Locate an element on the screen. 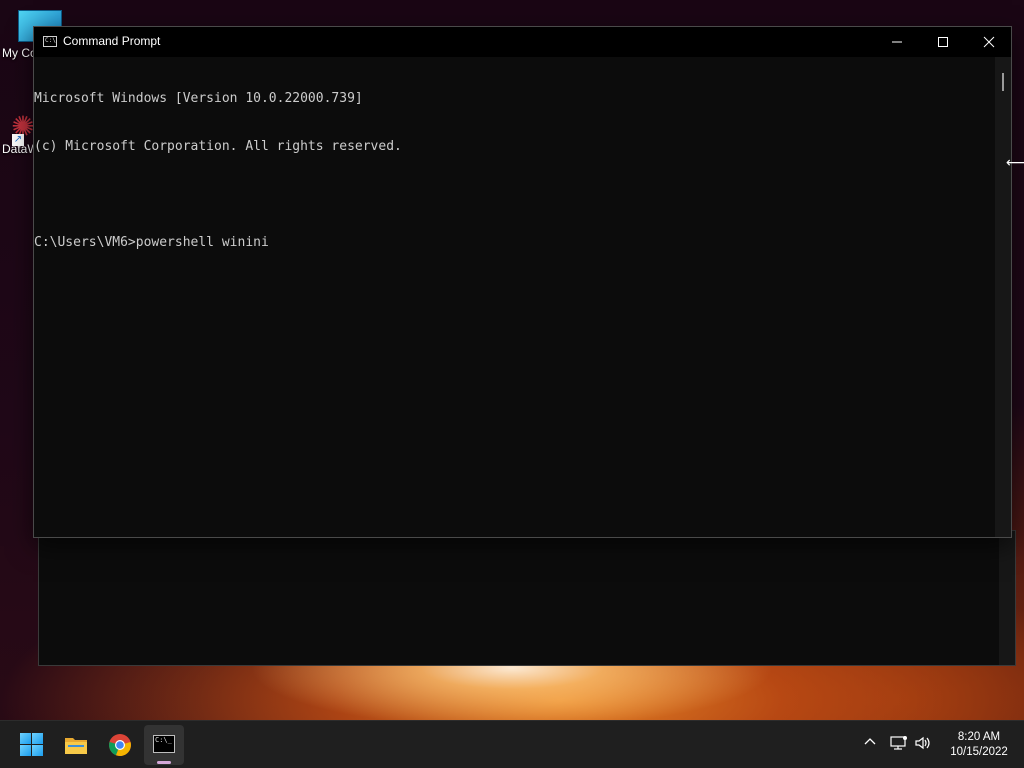 This screenshot has width=1024, height=768. folder-icon is located at coordinates (76, 746).